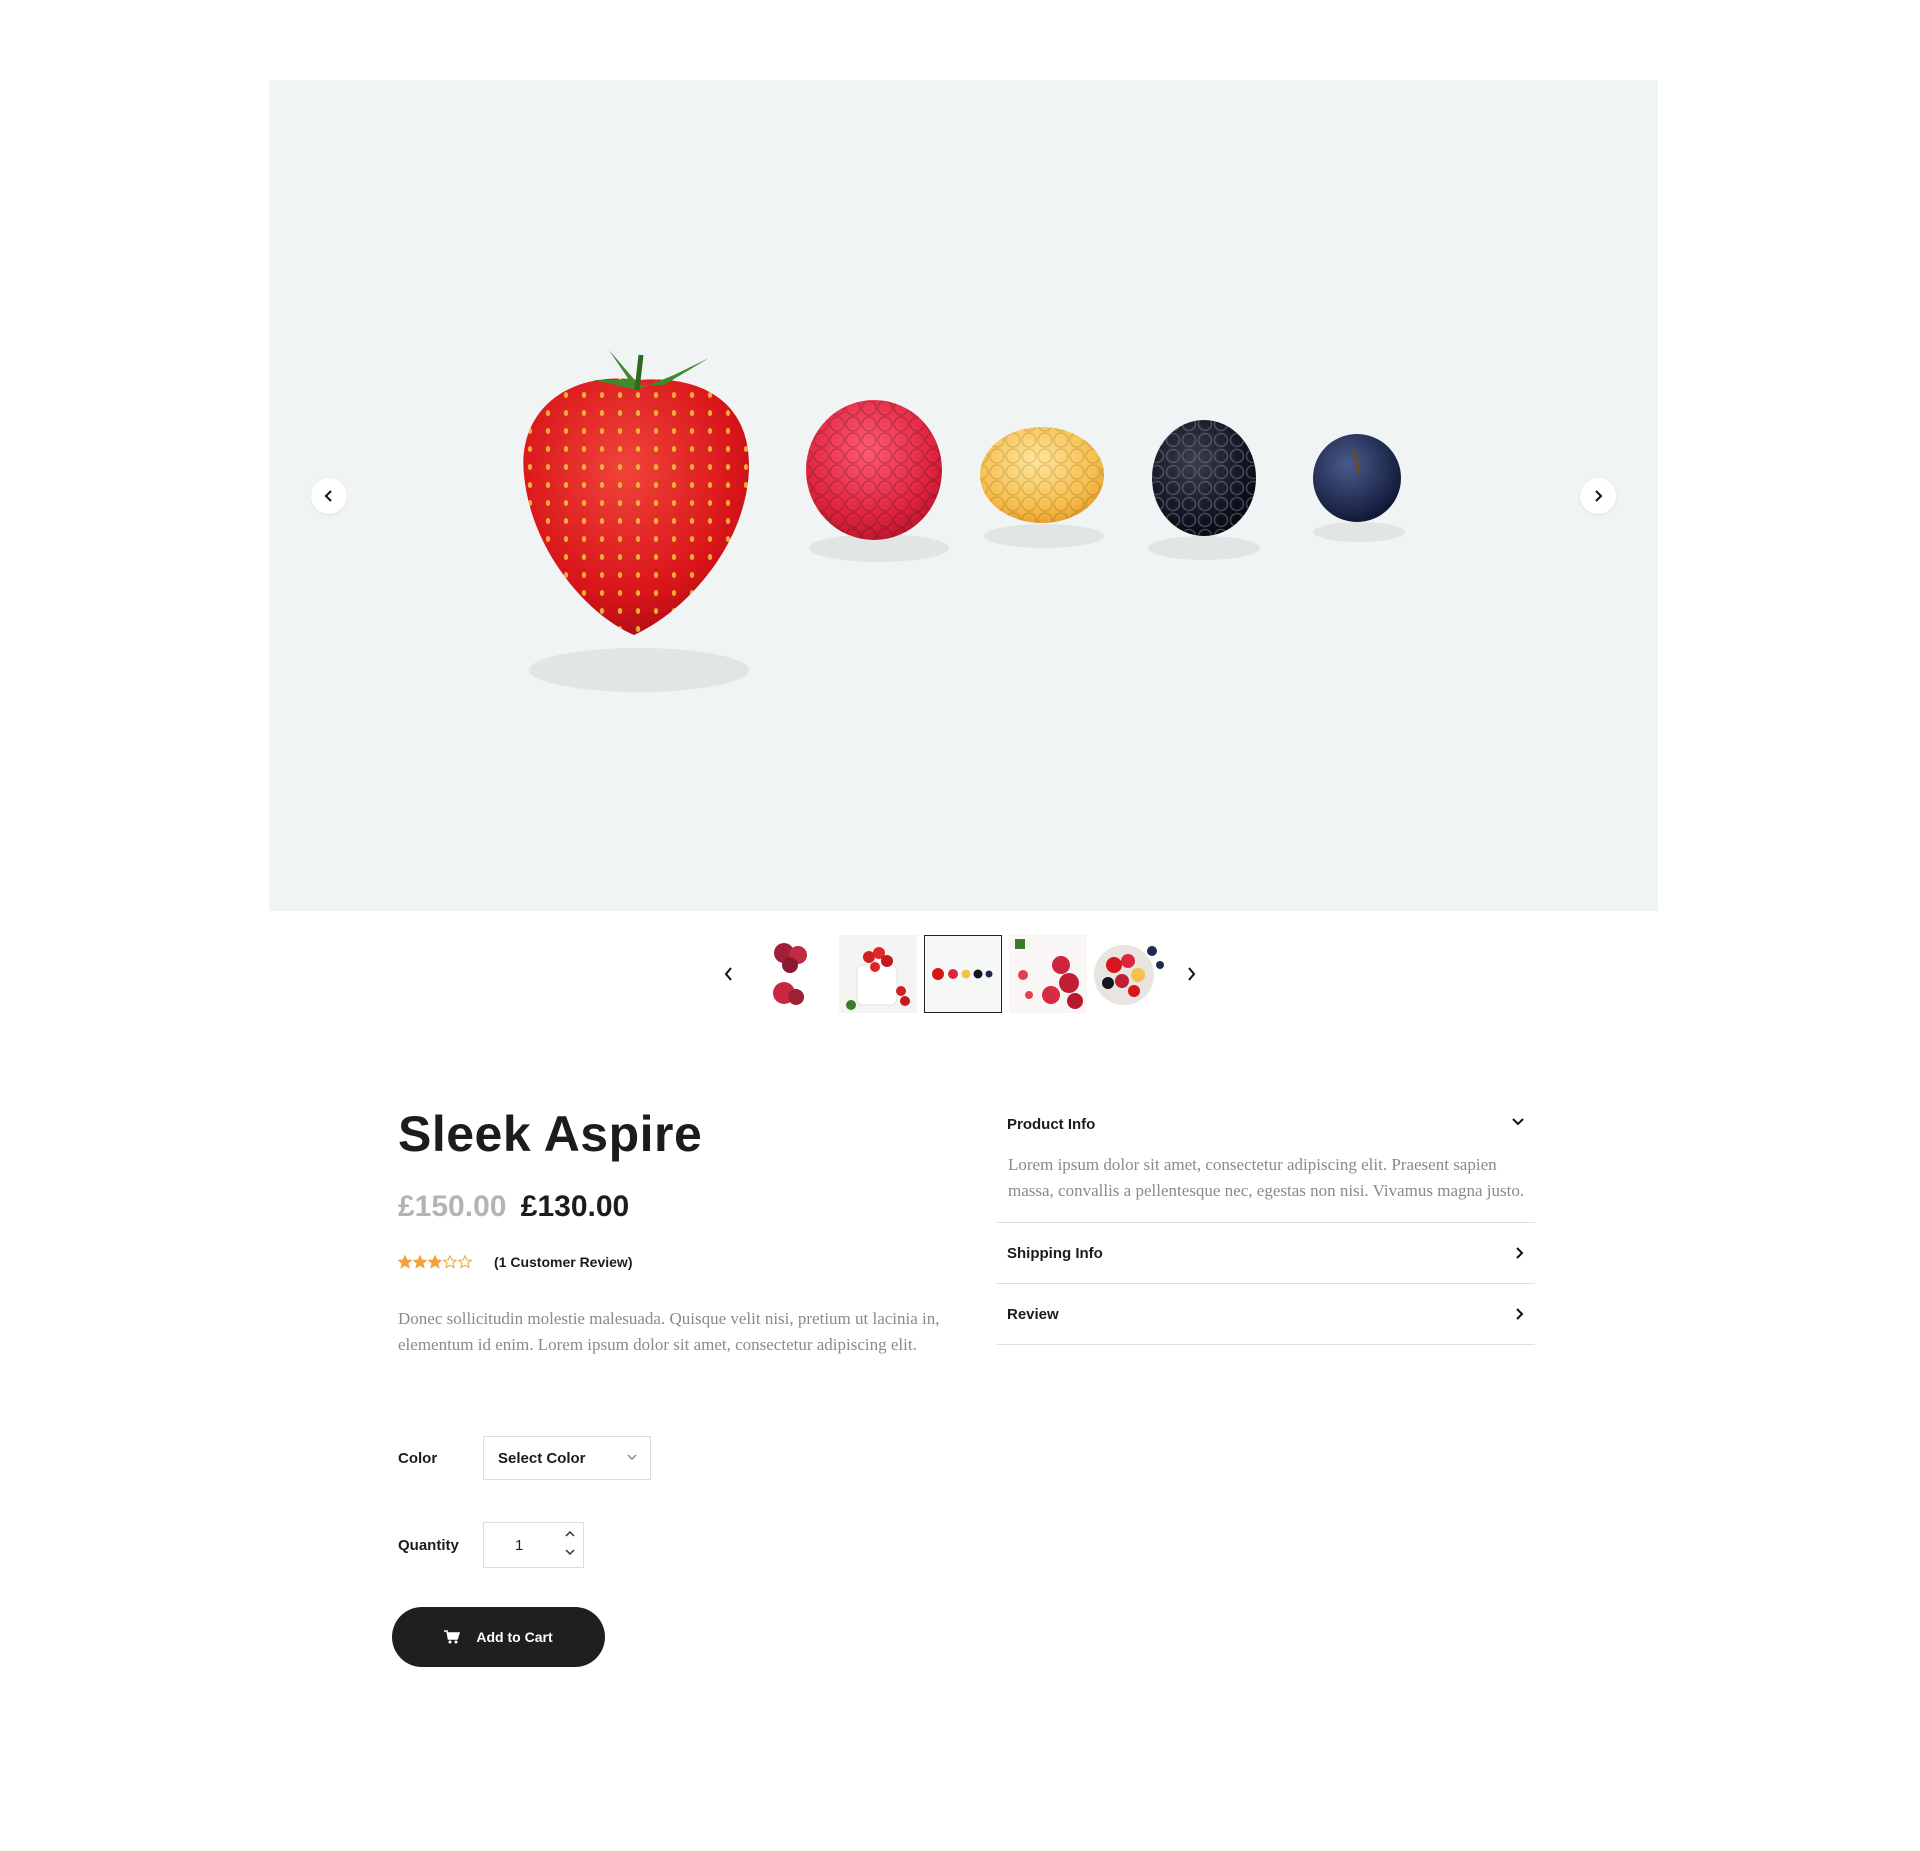 The width and height of the screenshot is (1920, 1851). What do you see at coordinates (575, 1206) in the screenshot?
I see `current-price: £130.00` at bounding box center [575, 1206].